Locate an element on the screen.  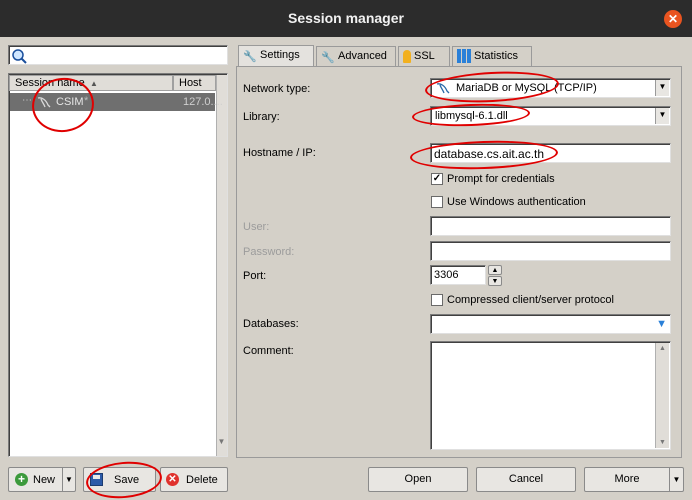
comment-label: Comment: is located at coordinates (268, 351).